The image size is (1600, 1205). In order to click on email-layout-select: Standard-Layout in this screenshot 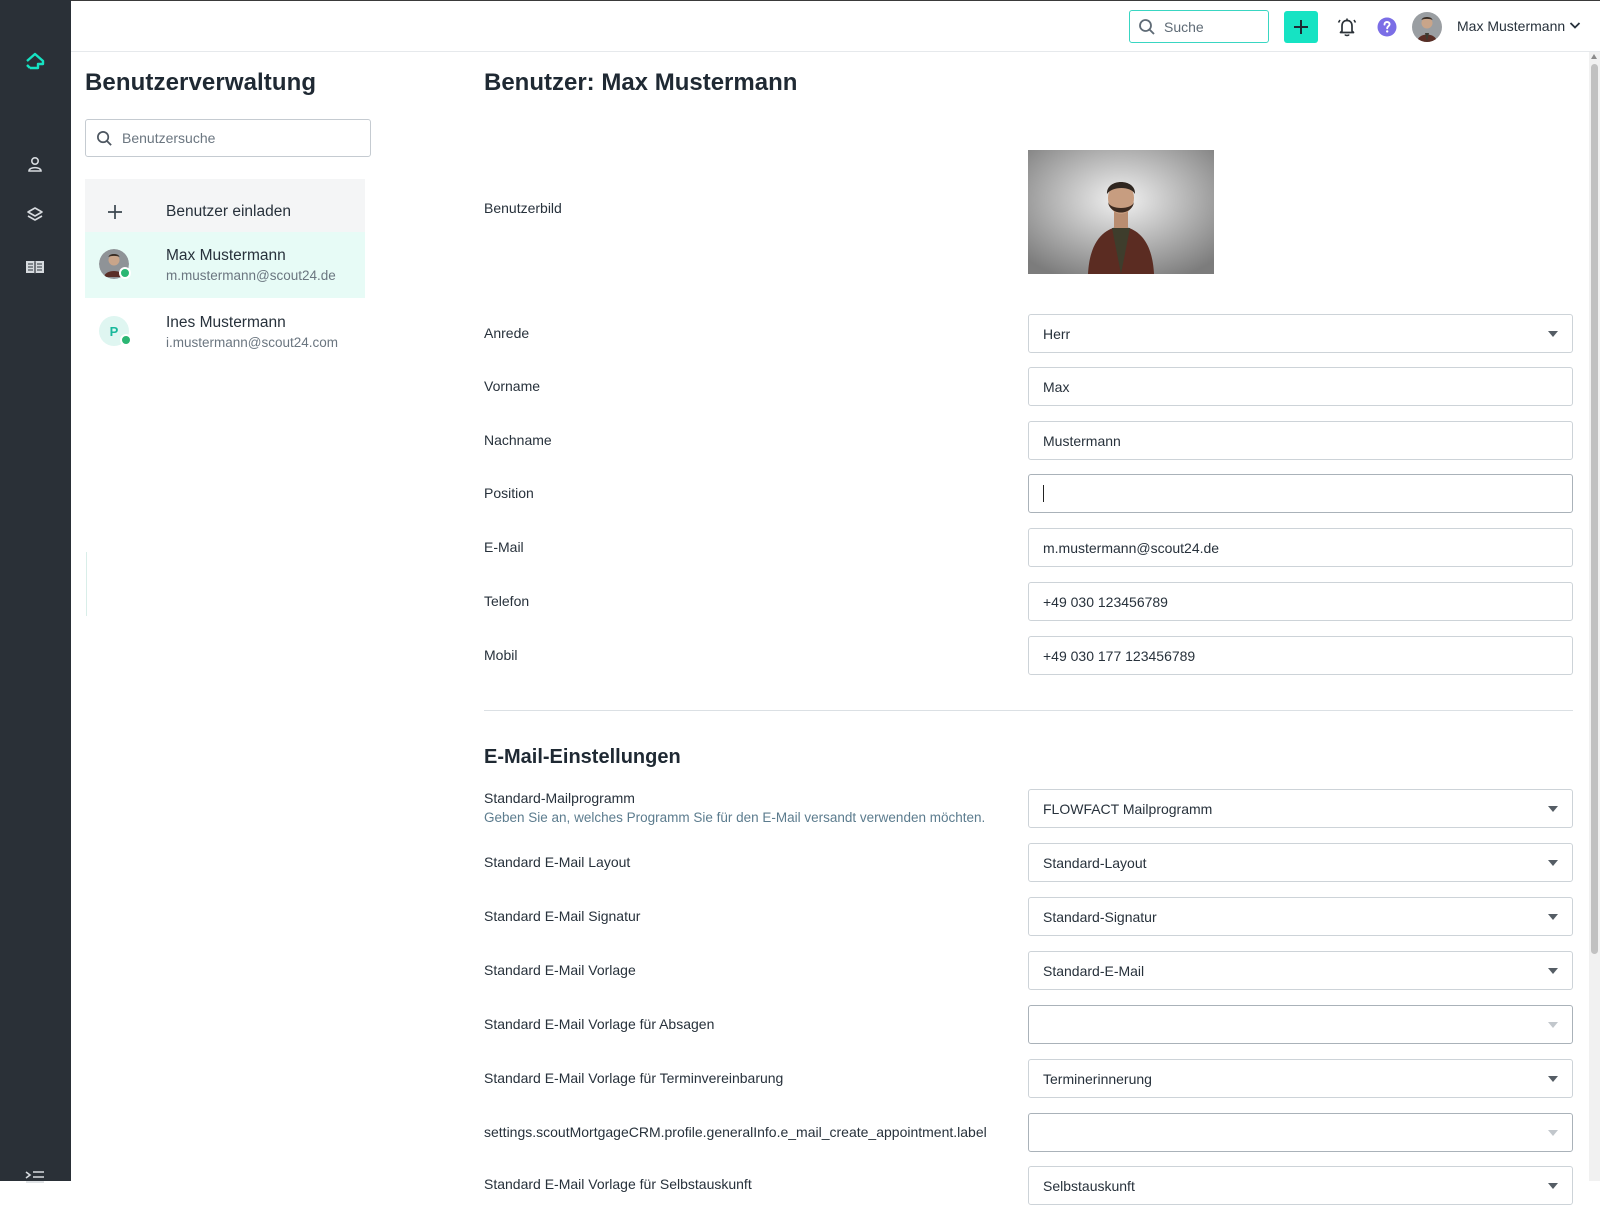, I will do `click(1300, 862)`.